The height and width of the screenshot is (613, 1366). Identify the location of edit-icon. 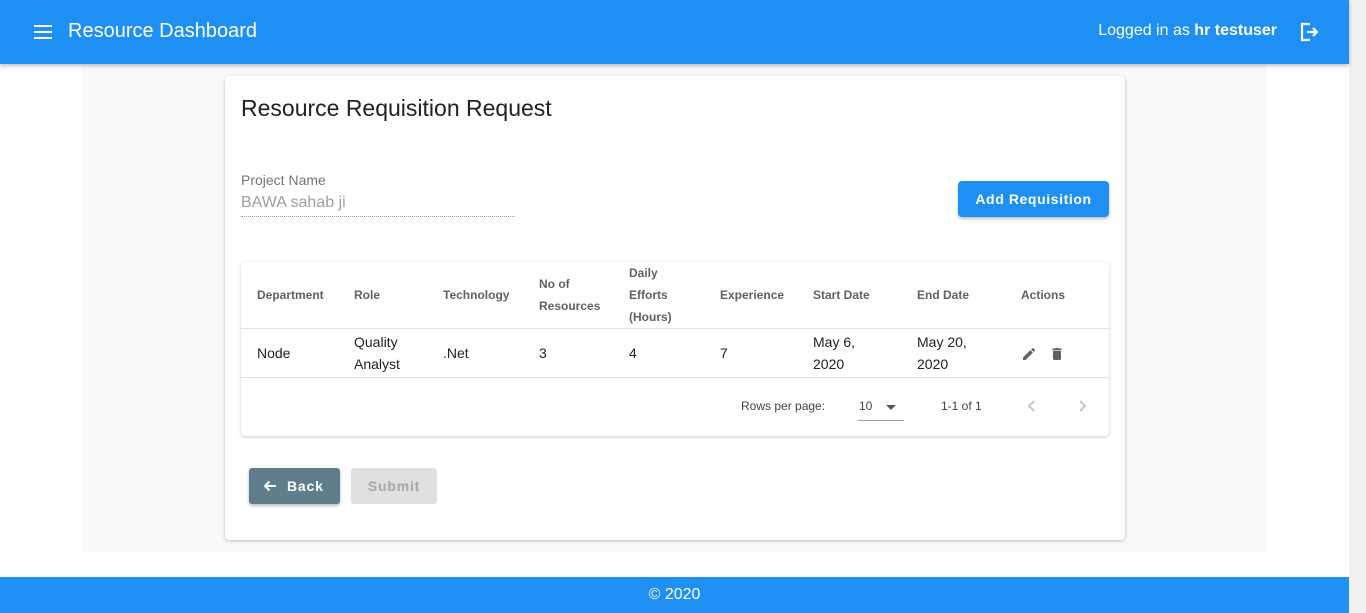
(1029, 354).